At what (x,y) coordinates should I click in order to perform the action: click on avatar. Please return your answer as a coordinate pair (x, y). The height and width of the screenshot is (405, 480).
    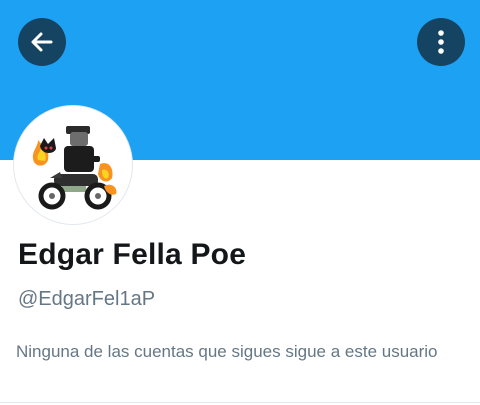
    Looking at the image, I should click on (73, 165).